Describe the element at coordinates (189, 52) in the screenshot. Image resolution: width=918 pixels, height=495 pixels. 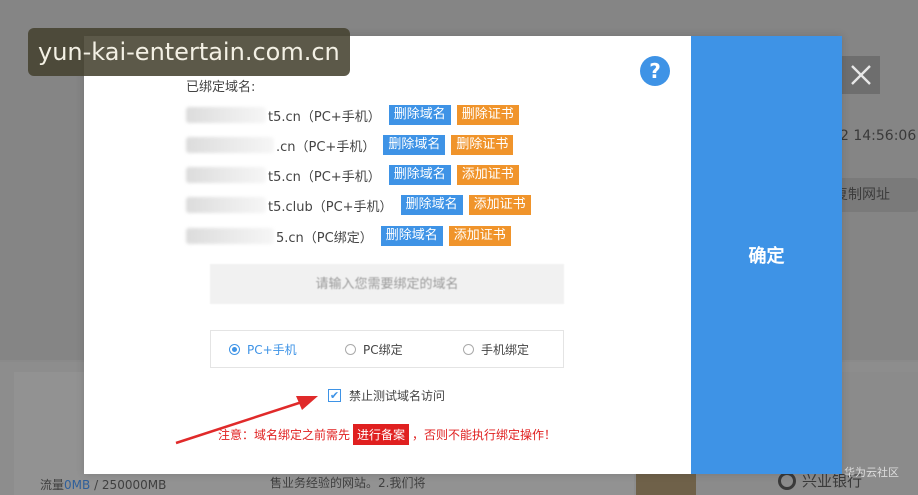
I see `site-watermark: yun-kai-entertain.com.cn` at that location.